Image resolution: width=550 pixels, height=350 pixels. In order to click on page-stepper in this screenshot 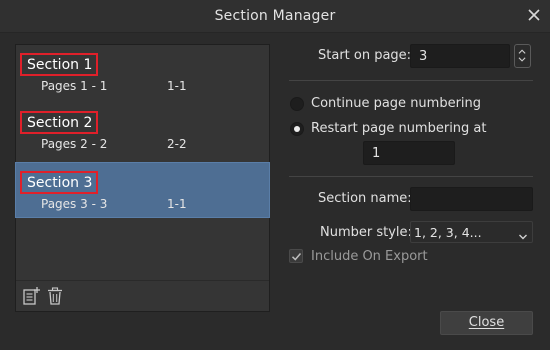, I will do `click(522, 56)`.